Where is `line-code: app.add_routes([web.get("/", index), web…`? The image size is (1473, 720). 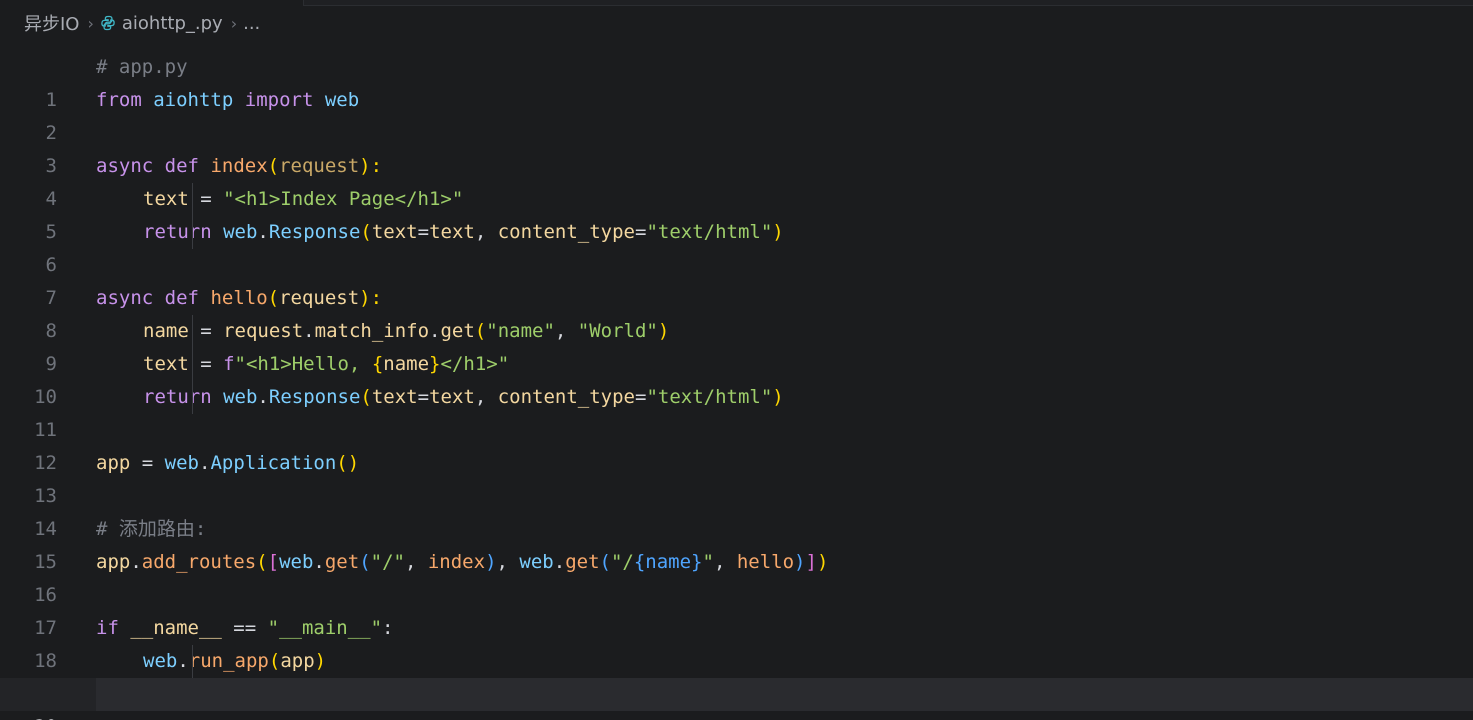
line-code: app.add_routes([web.get("/", index), web… is located at coordinates (784, 562).